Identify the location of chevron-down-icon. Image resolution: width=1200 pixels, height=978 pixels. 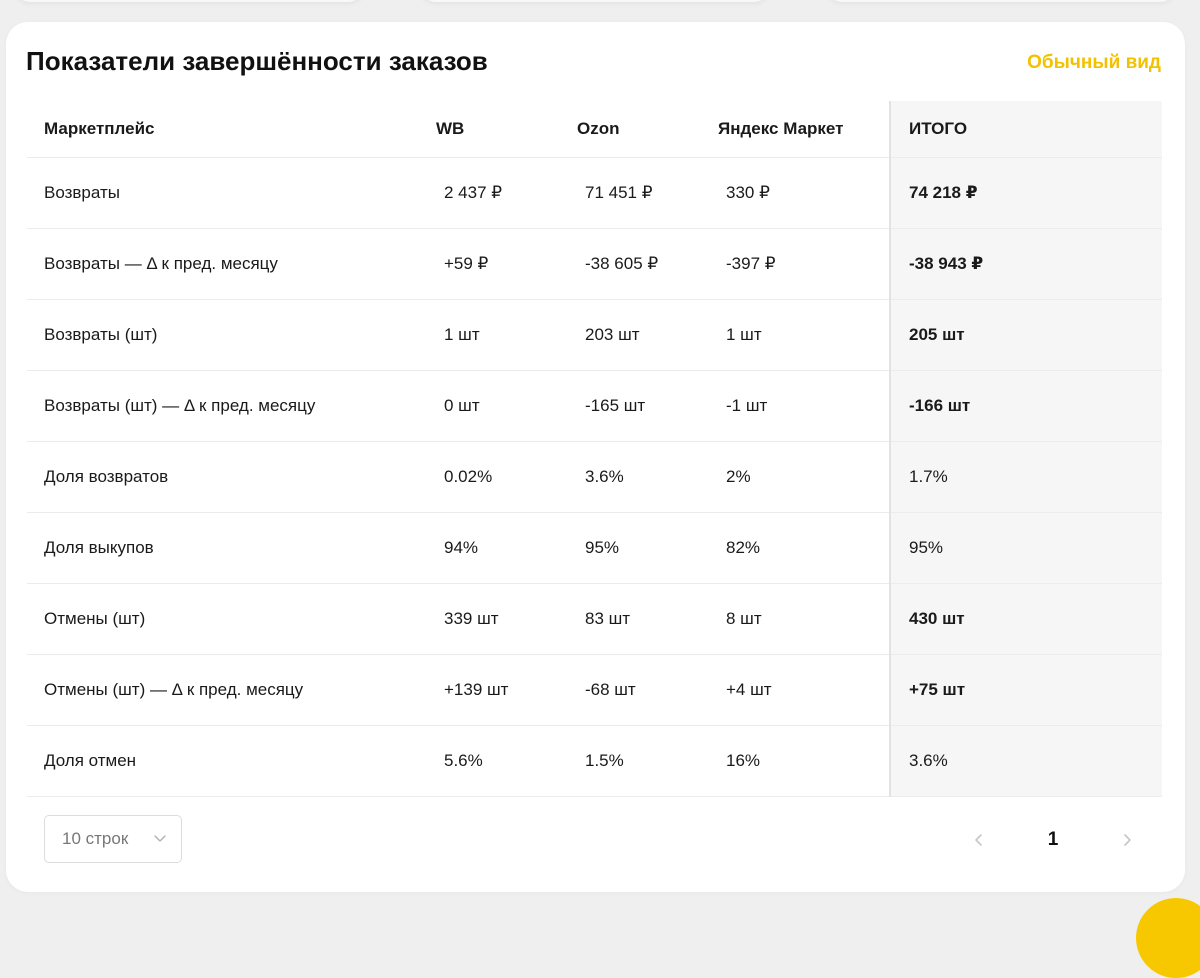
(160, 838).